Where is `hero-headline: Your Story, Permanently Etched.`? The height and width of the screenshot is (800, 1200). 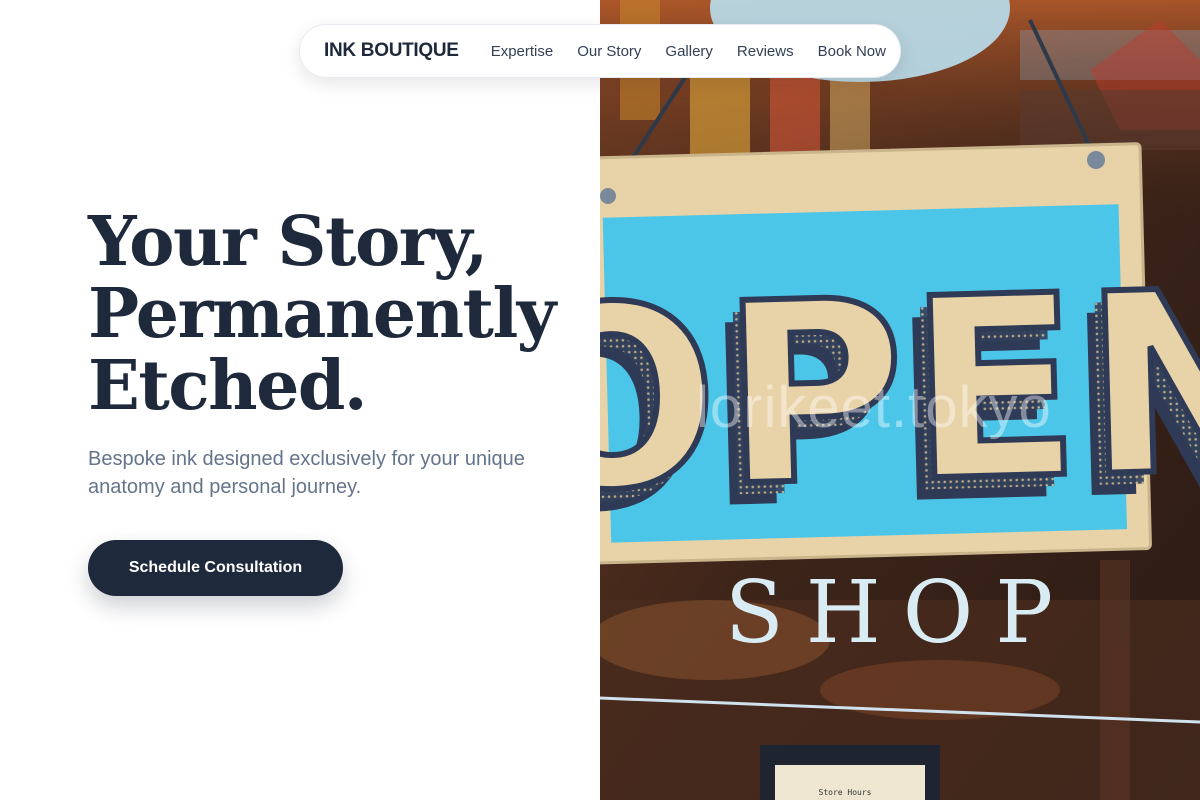 hero-headline: Your Story, Permanently Etched. is located at coordinates (338, 314).